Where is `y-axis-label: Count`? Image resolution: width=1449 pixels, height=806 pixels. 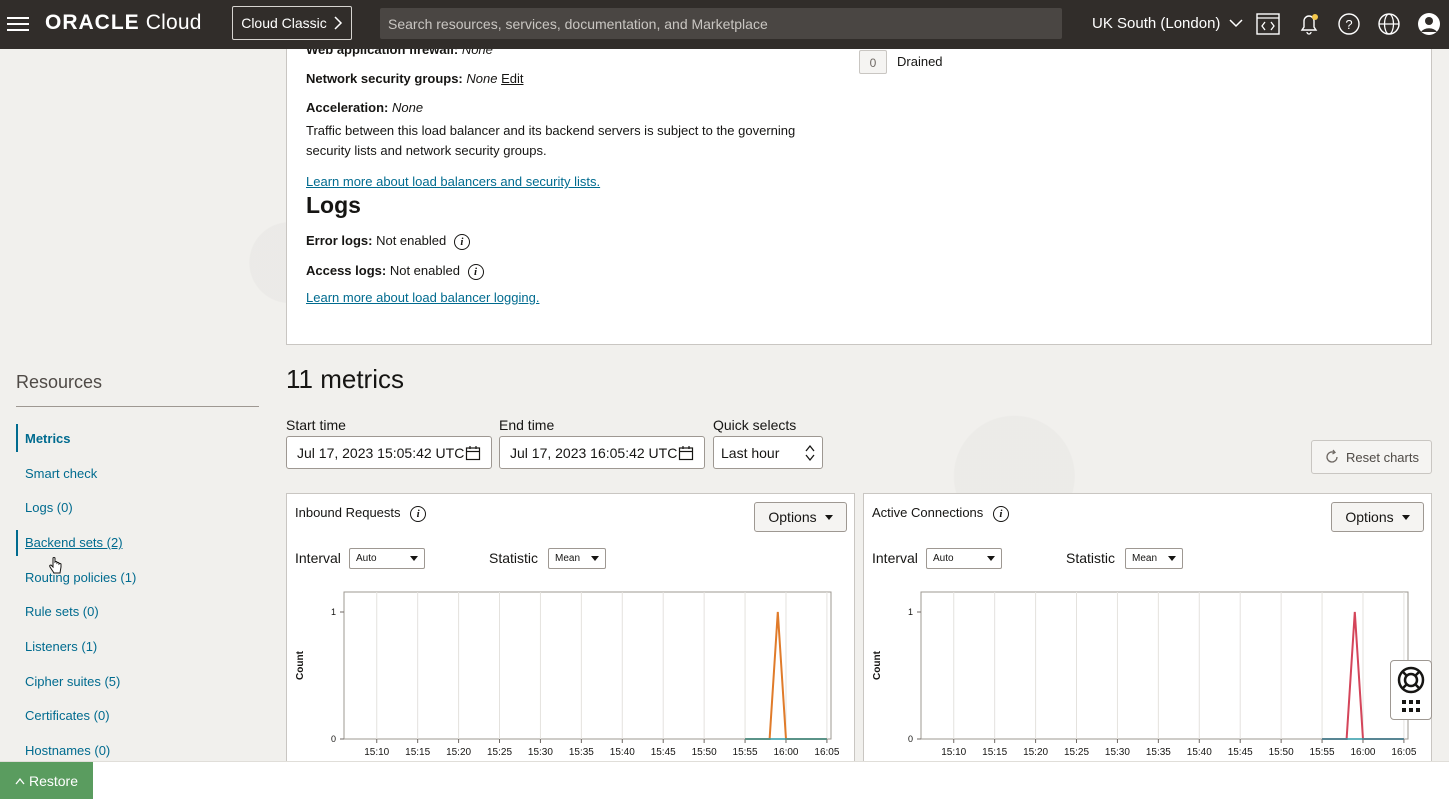
y-axis-label: Count is located at coordinates (877, 665).